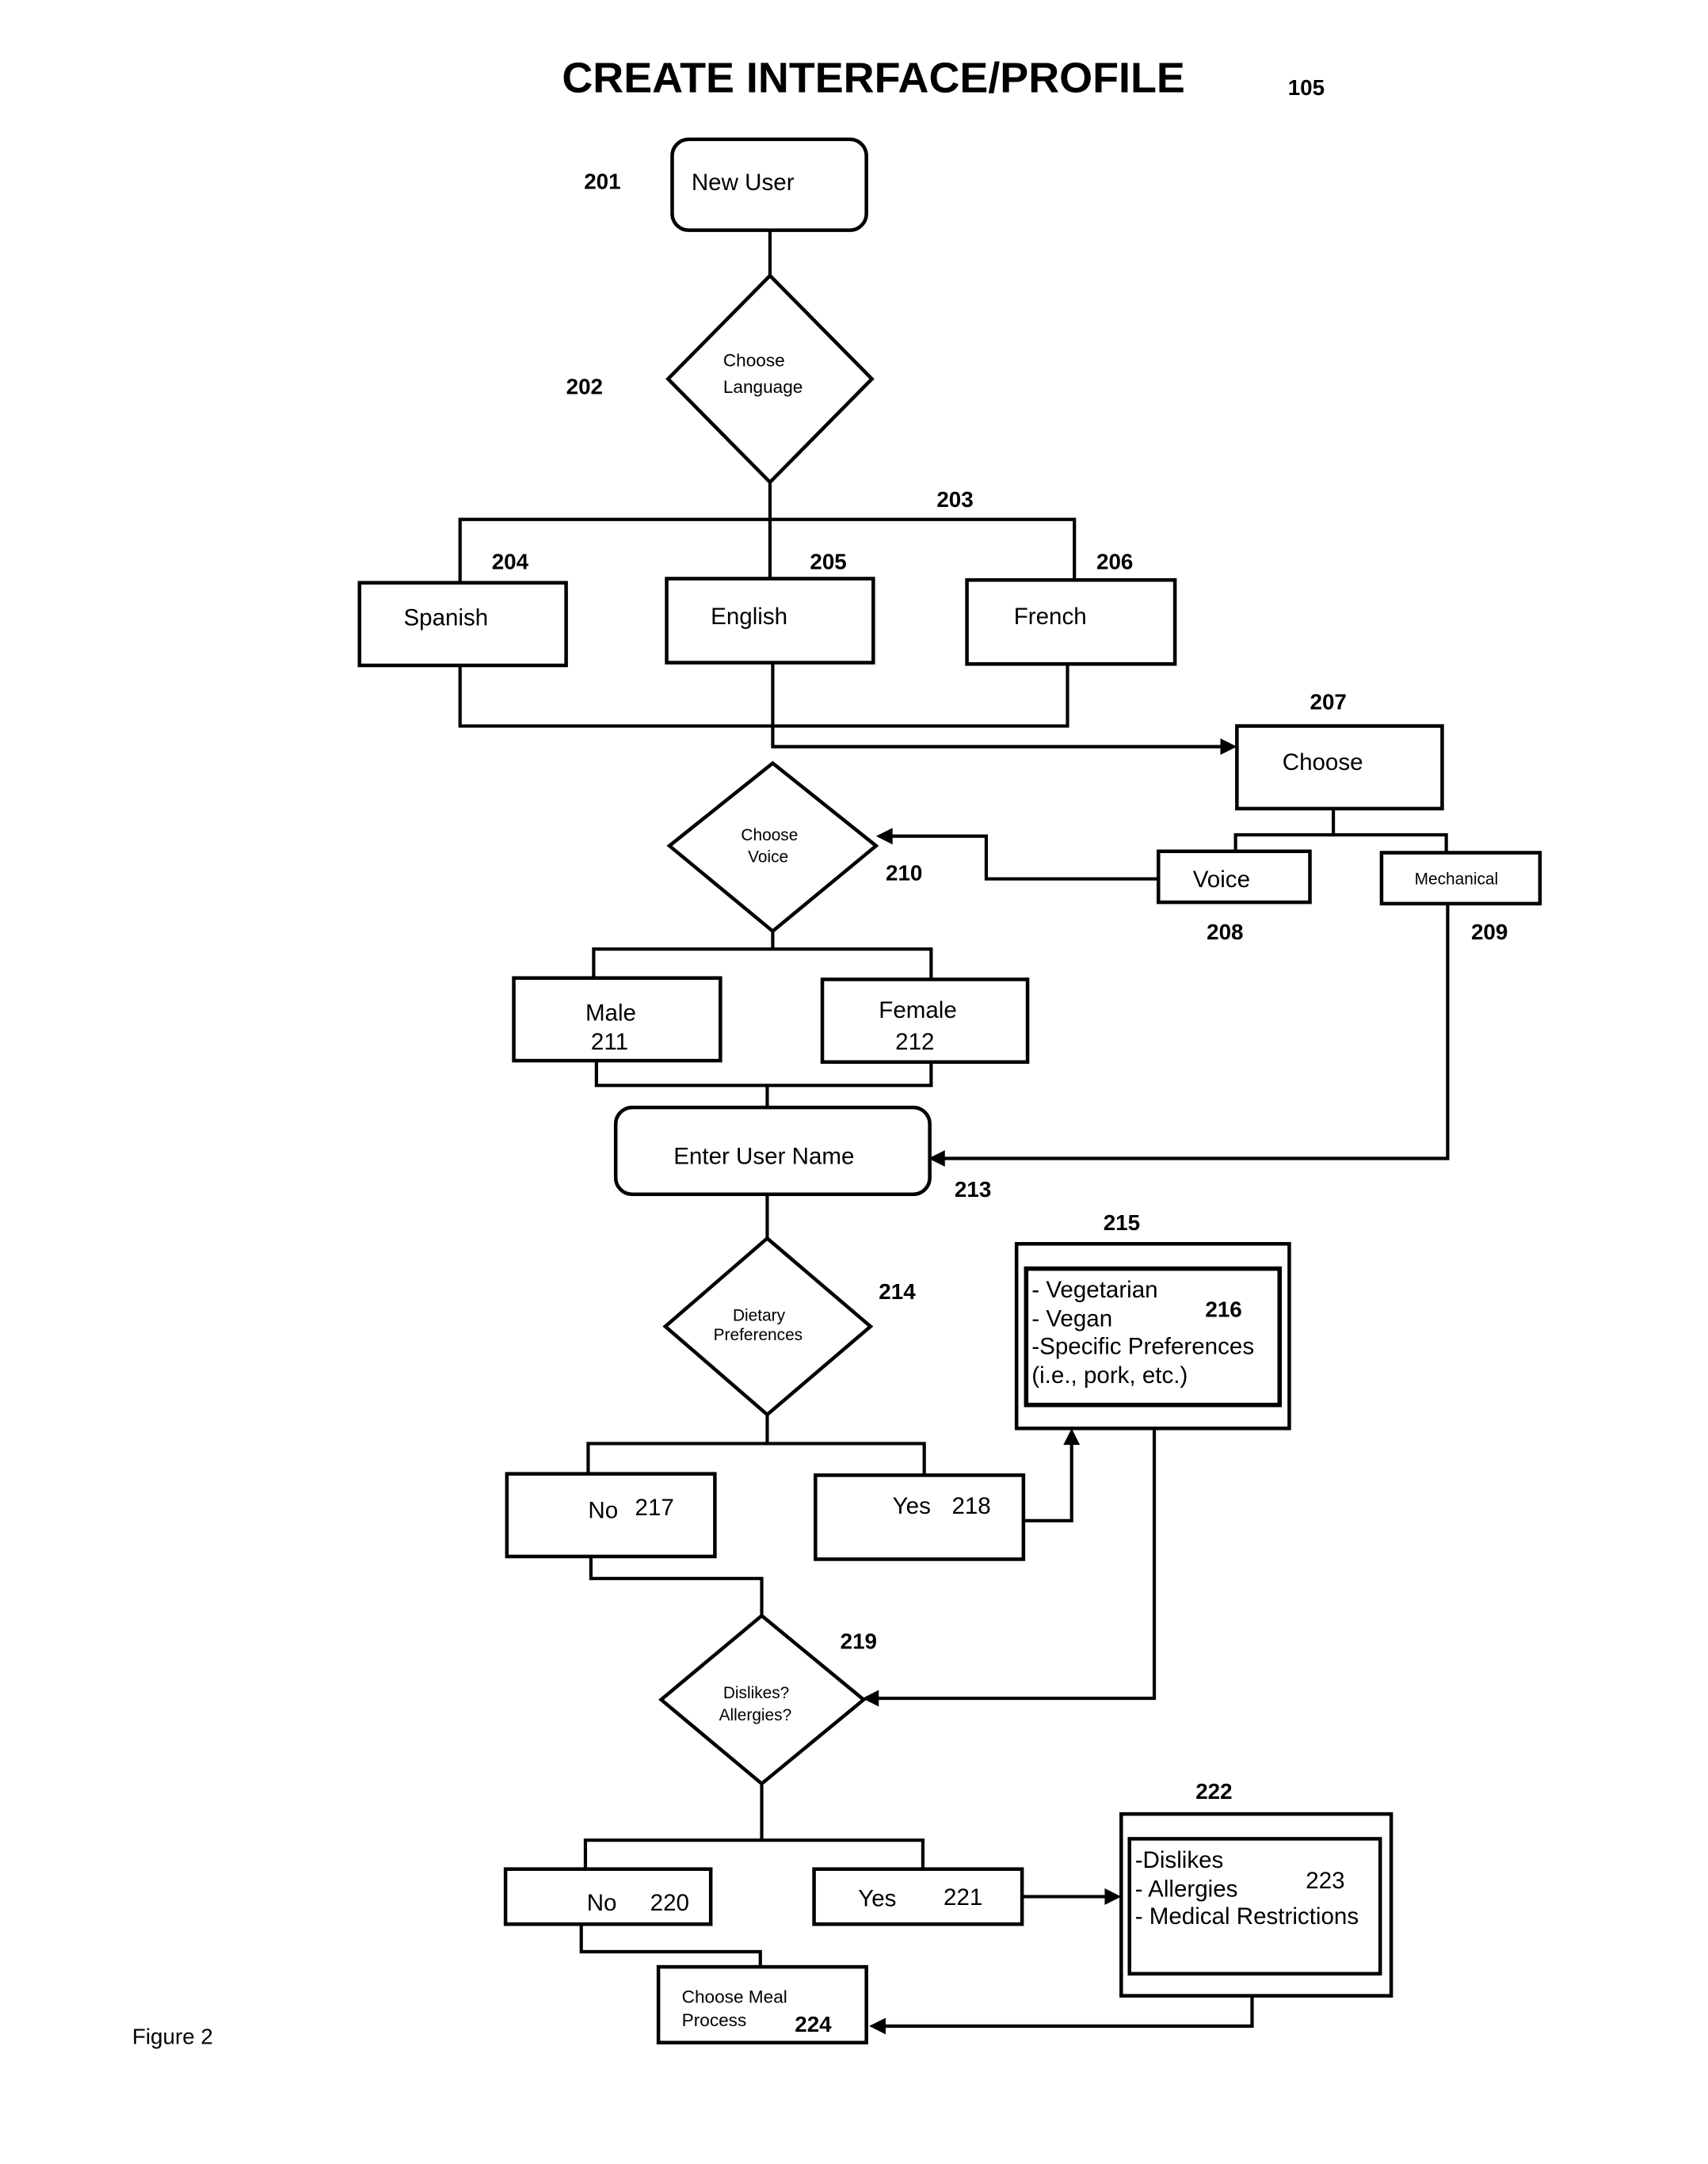 The width and height of the screenshot is (1708, 2164). I want to click on option-vegetarian: - Vegetarian, so click(1094, 1290).